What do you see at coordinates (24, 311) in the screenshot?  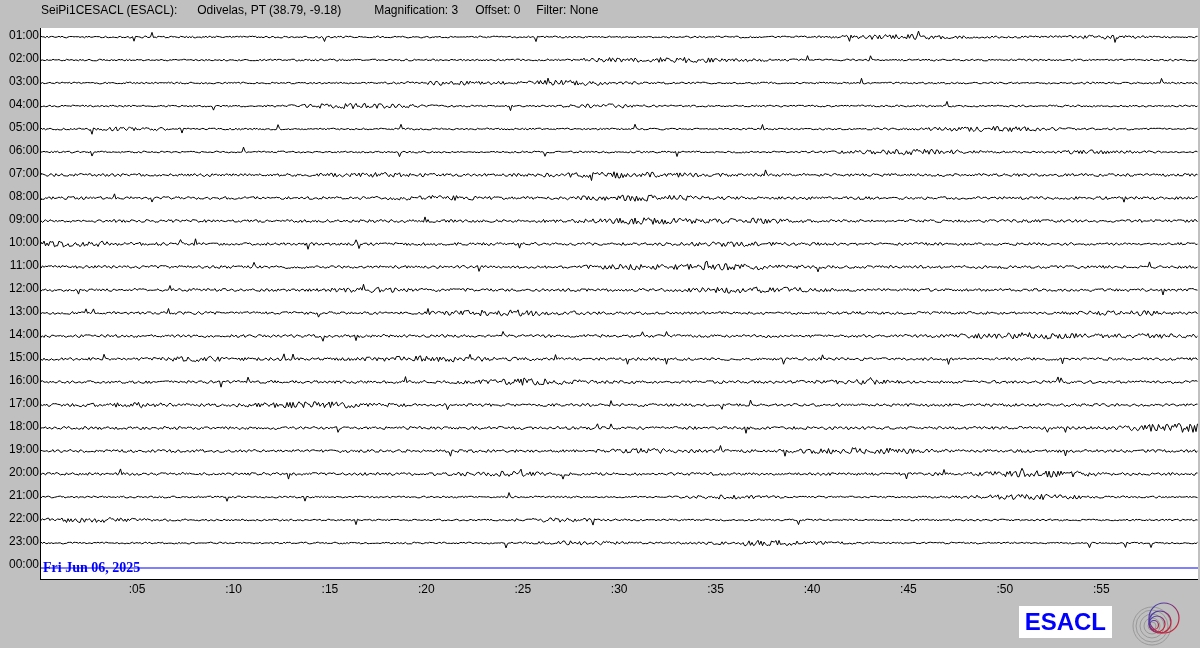 I see `hour-label: 13:00` at bounding box center [24, 311].